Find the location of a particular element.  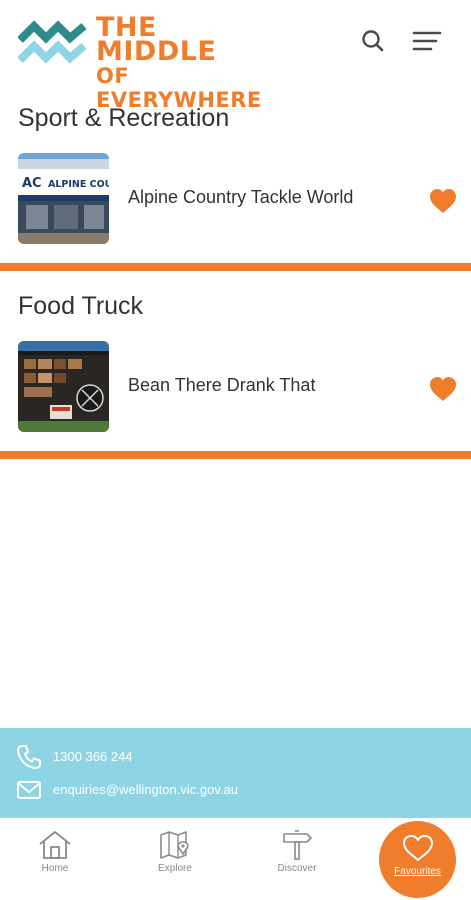

item-name: Alpine Country Tackle World is located at coordinates (241, 197).